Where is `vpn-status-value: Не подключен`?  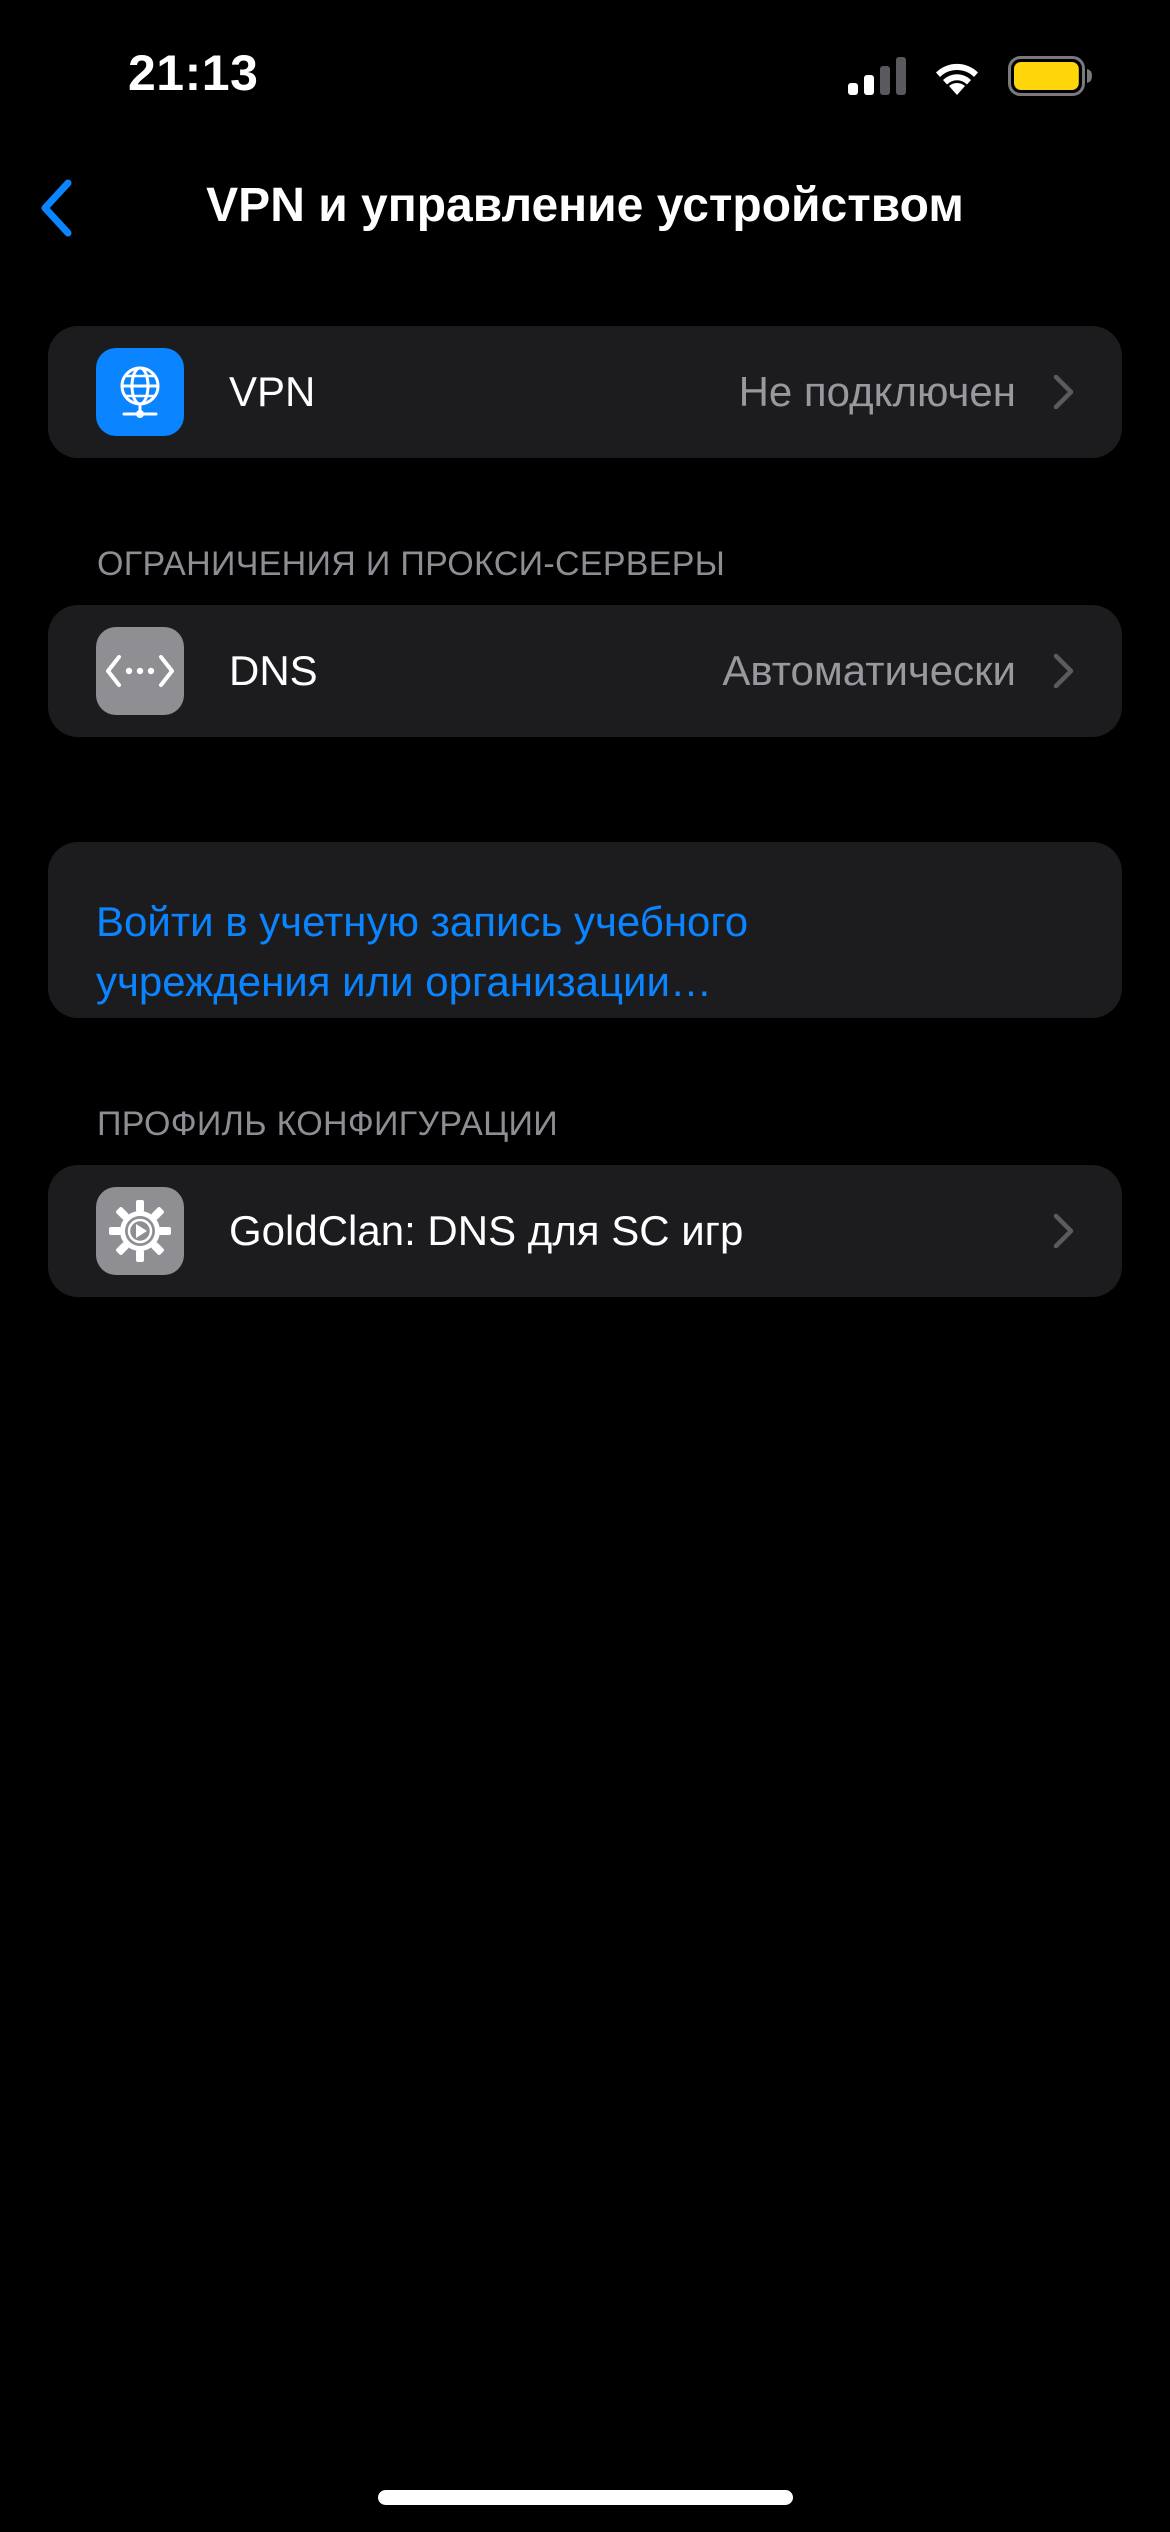
vpn-status-value: Не подключен is located at coordinates (877, 391).